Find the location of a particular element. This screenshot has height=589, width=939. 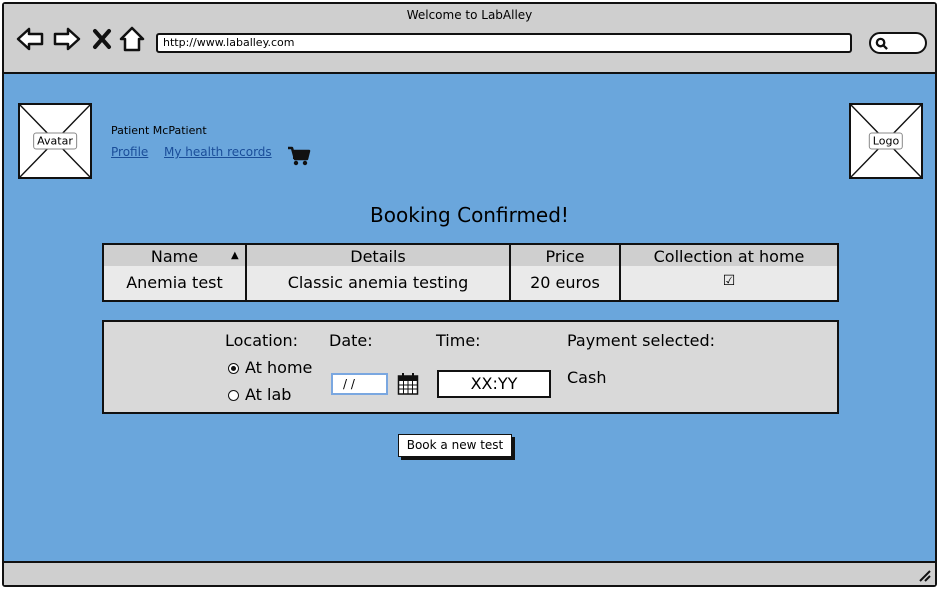

column-header-name: Name is located at coordinates (174, 256).